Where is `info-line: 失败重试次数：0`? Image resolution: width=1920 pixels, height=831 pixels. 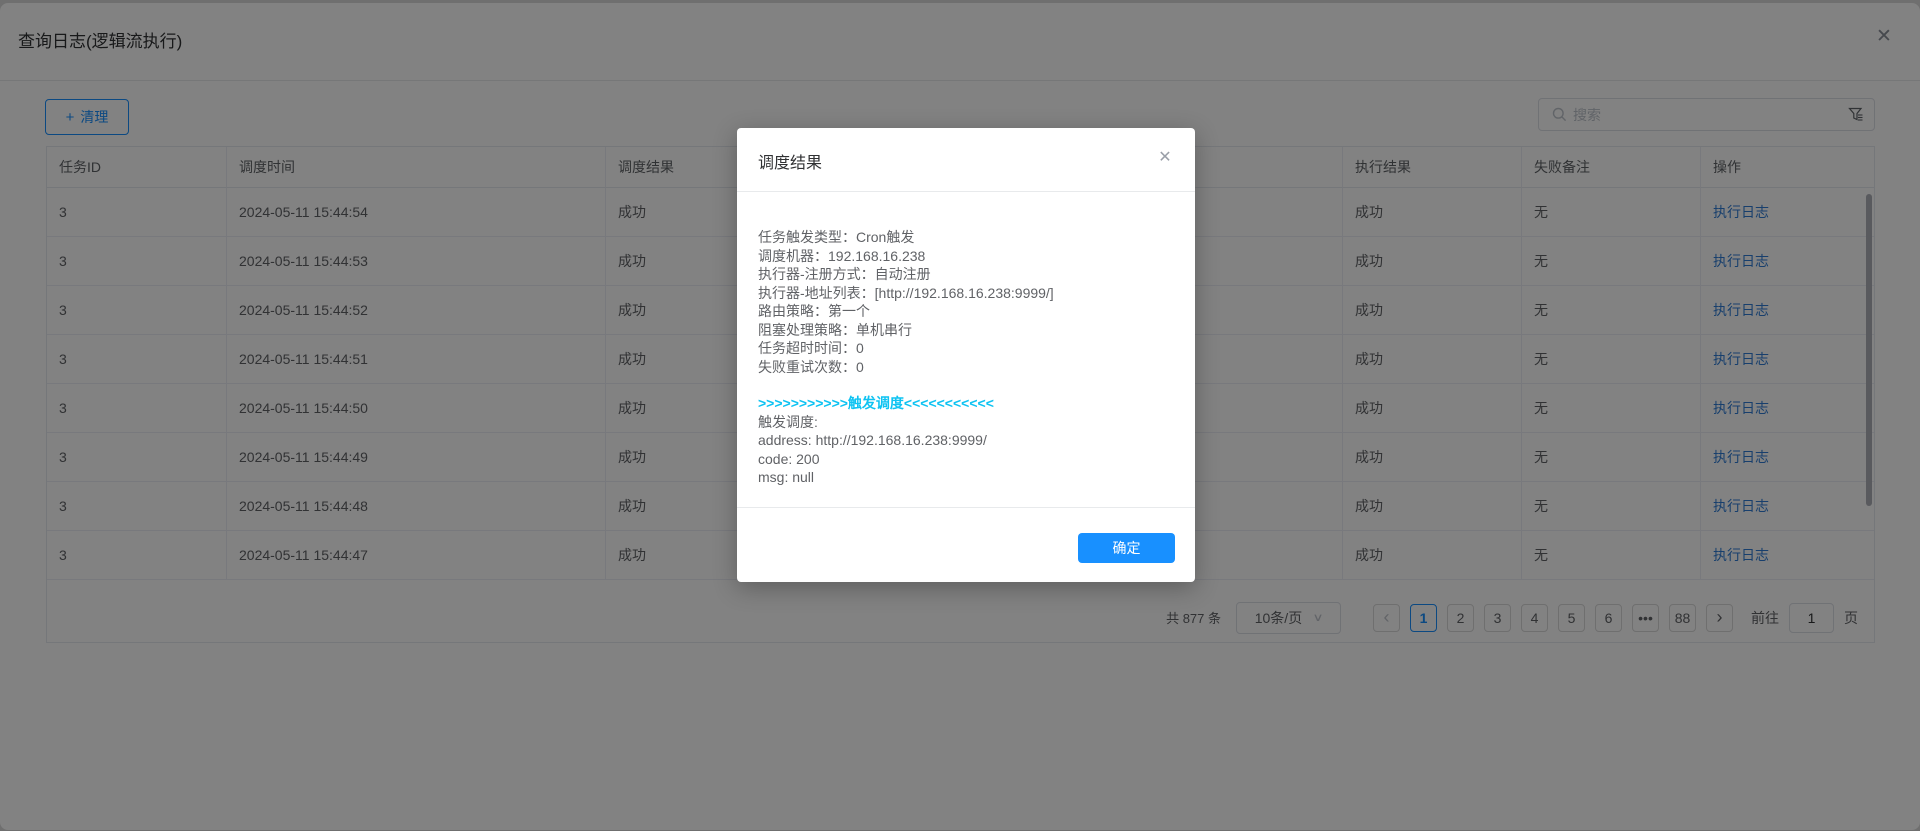 info-line: 失败重试次数：0 is located at coordinates (811, 366).